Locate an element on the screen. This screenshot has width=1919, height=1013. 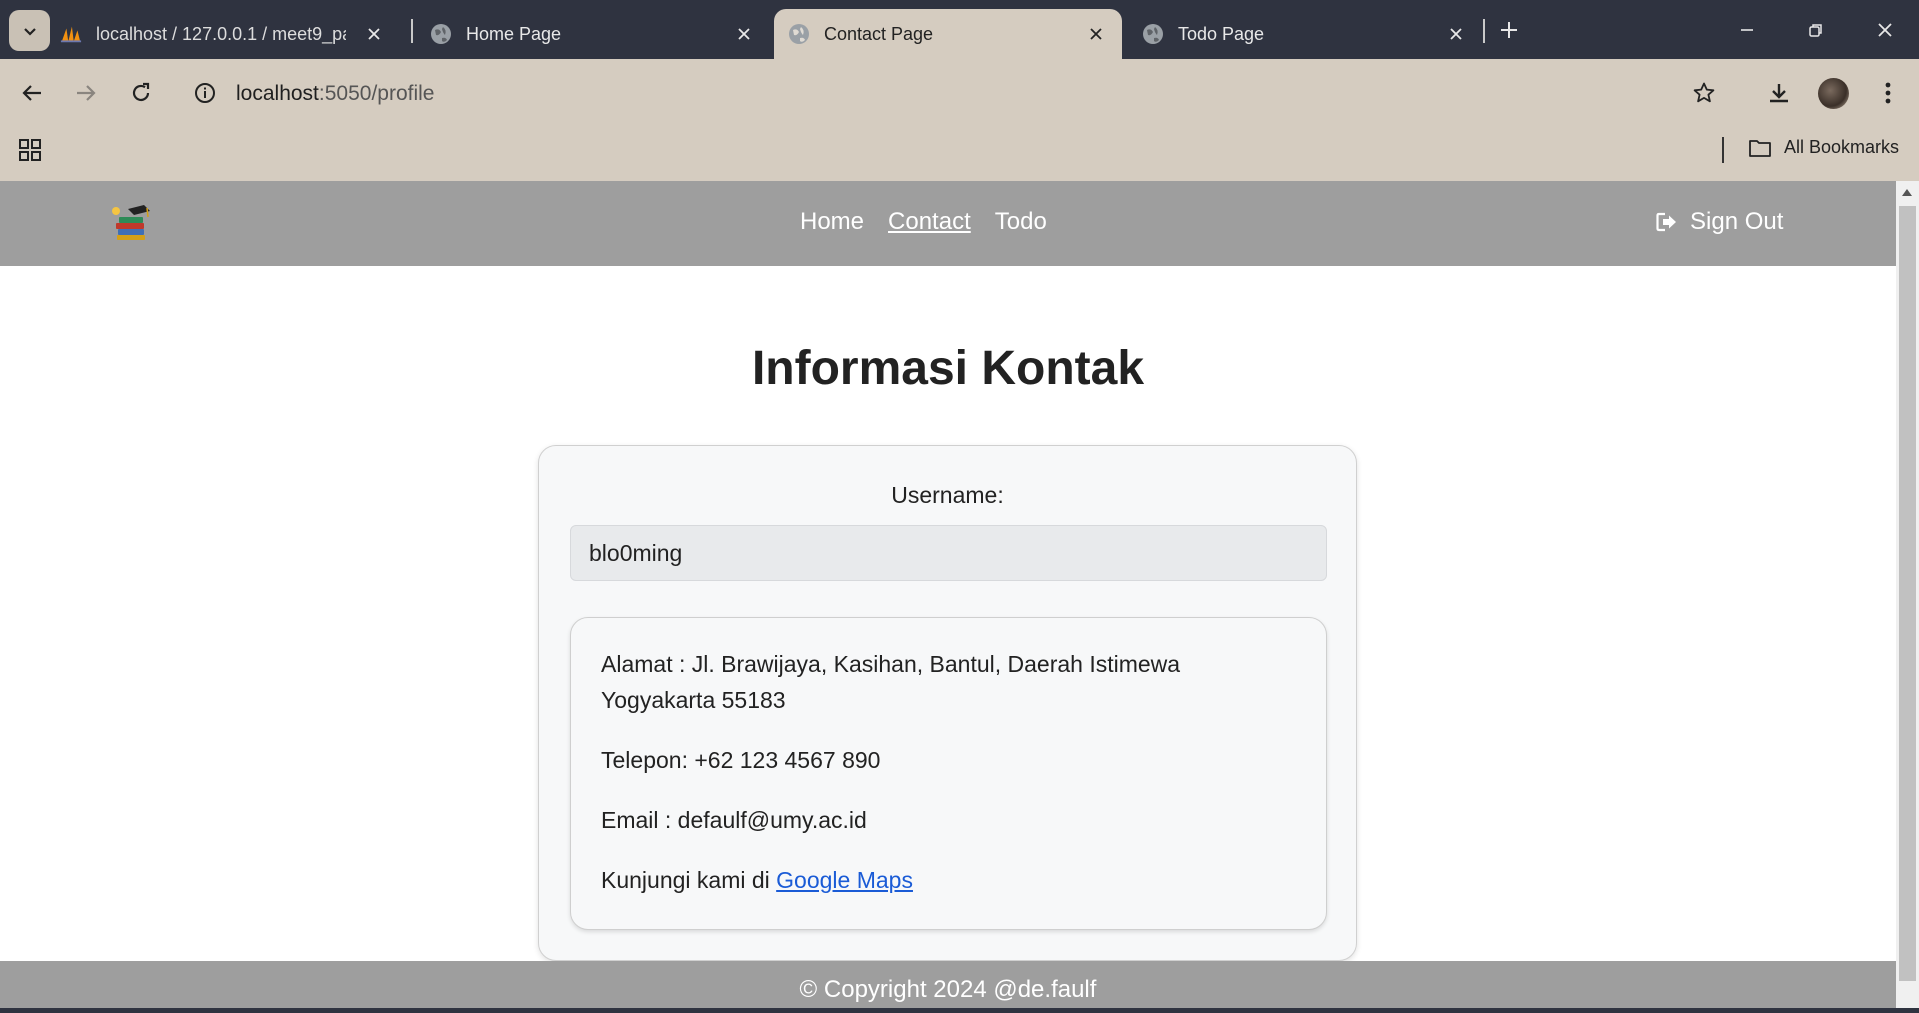
tab-title: Home Page is located at coordinates (514, 33).